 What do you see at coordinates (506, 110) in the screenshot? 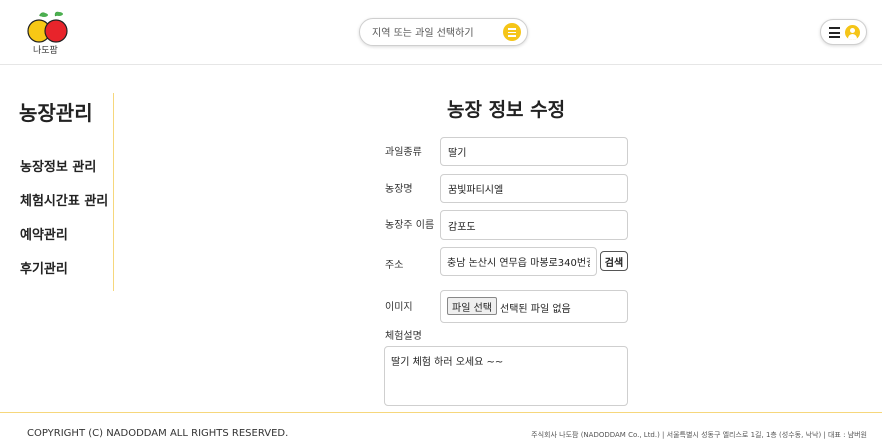
I see `page-title: 농장 정보 수정` at bounding box center [506, 110].